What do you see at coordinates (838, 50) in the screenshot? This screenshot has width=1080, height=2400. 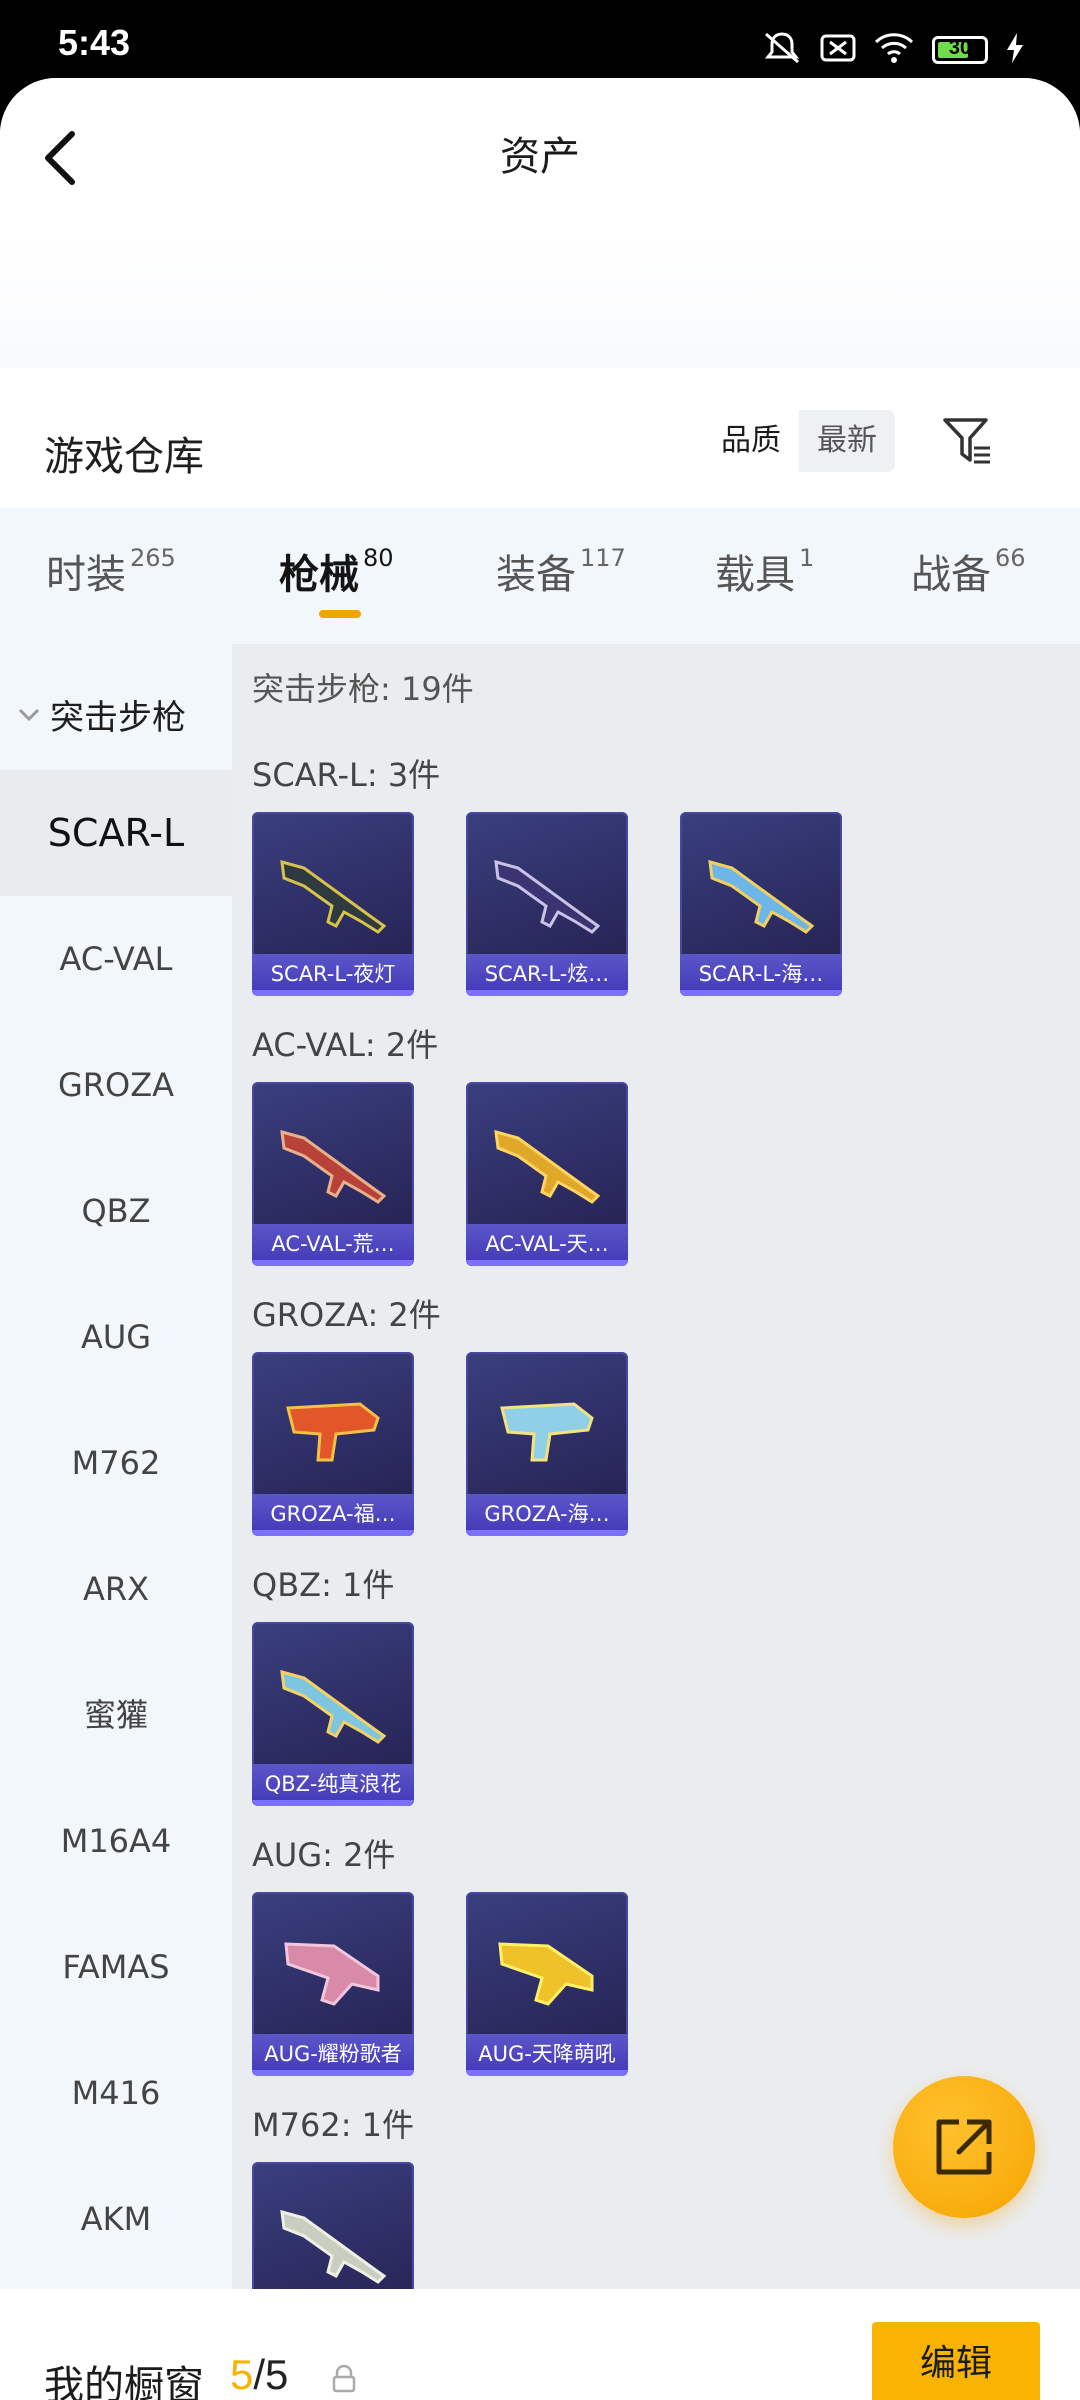 I see `sim-off-icon` at bounding box center [838, 50].